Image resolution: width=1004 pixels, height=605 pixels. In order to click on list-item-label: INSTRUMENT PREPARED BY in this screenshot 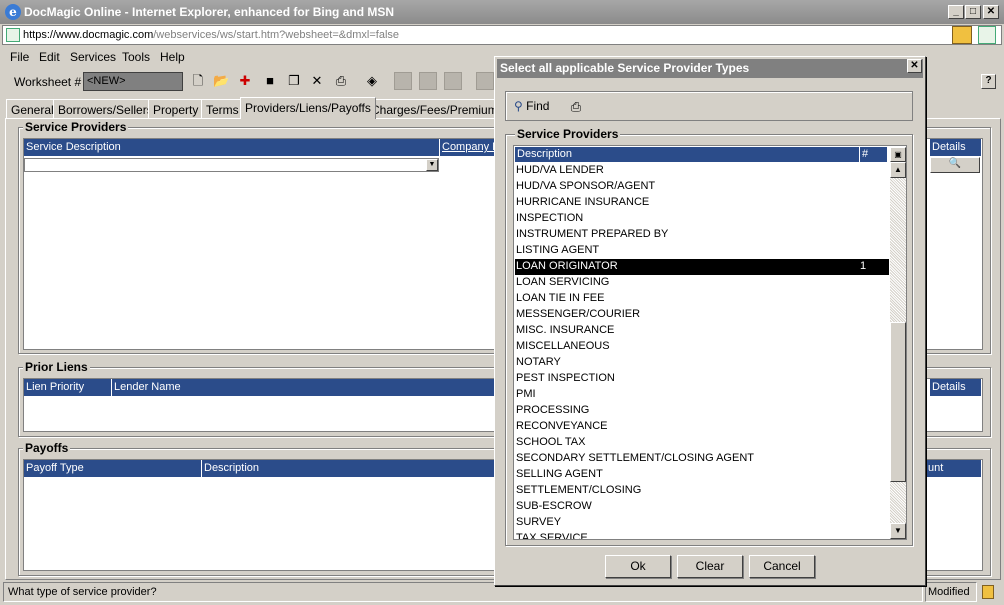, I will do `click(592, 234)`.